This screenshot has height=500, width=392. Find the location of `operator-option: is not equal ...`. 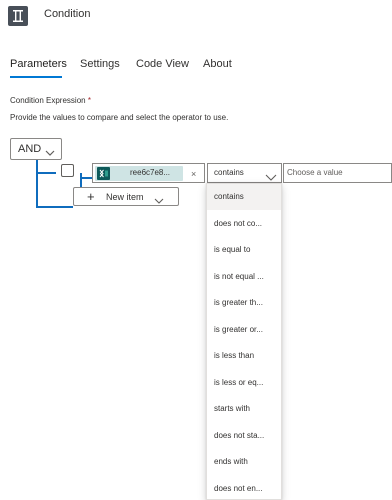

operator-option: is not equal ... is located at coordinates (244, 277).